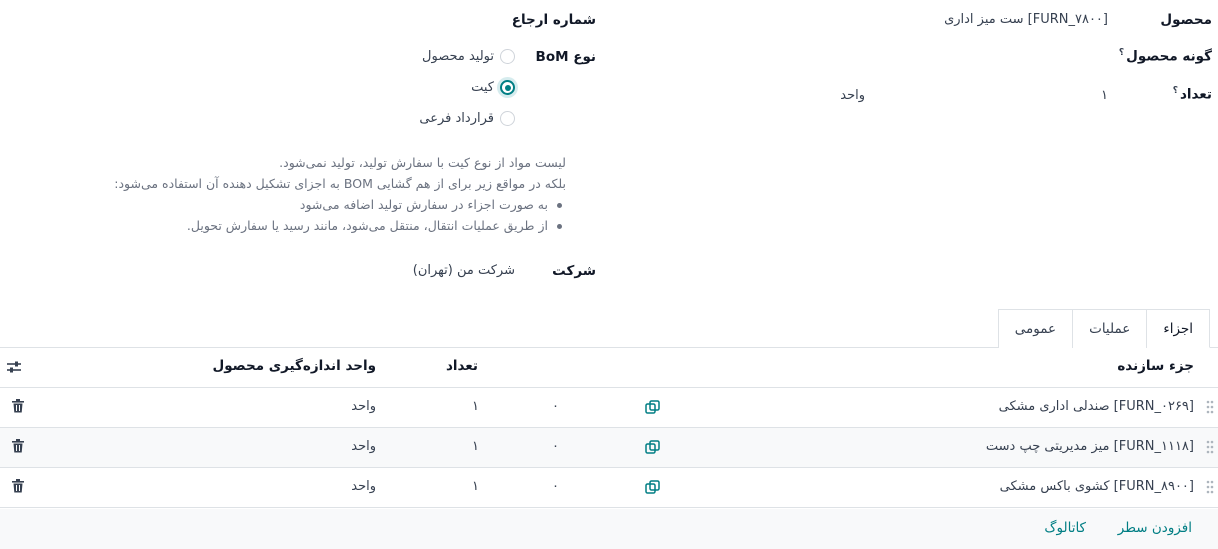 The image size is (1218, 549). What do you see at coordinates (1169, 56) in the screenshot?
I see `product-variant-label-text: گونه محصول` at bounding box center [1169, 56].